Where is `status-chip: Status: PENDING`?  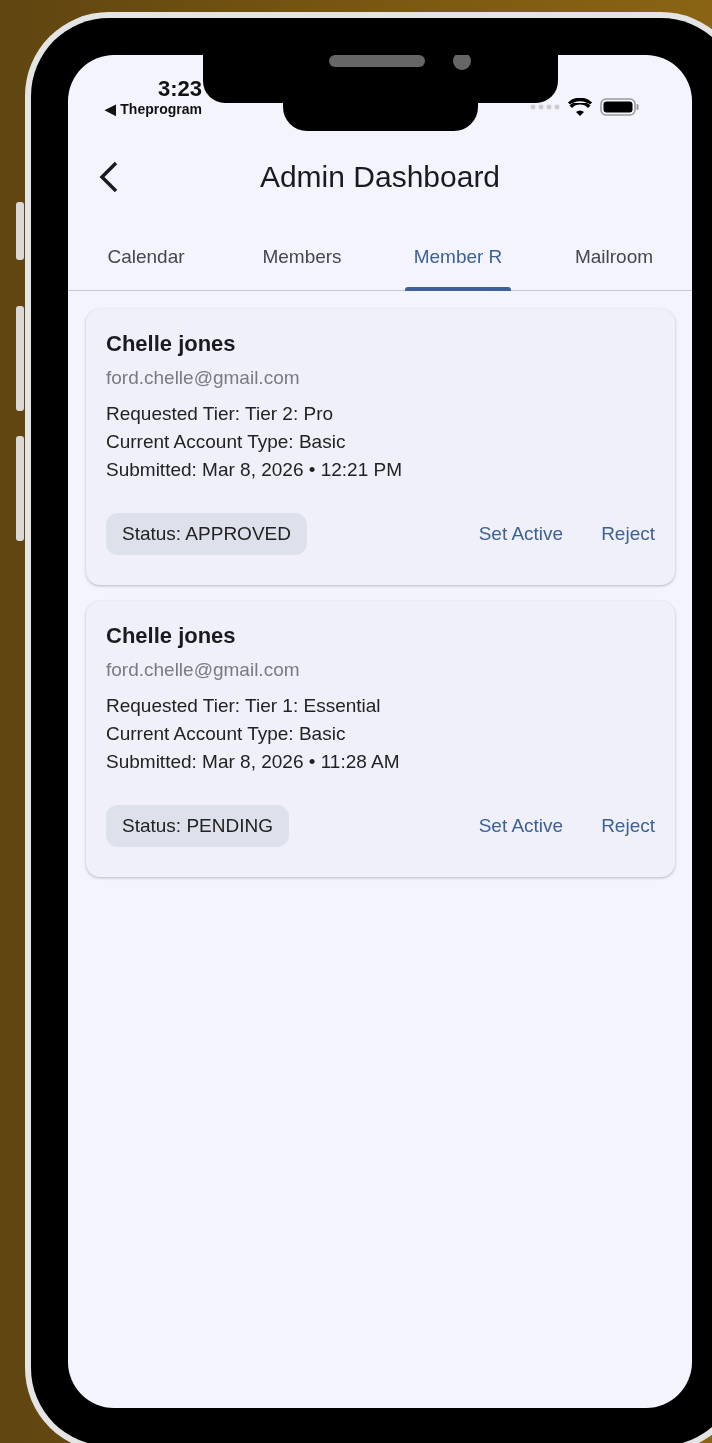 status-chip: Status: PENDING is located at coordinates (197, 826).